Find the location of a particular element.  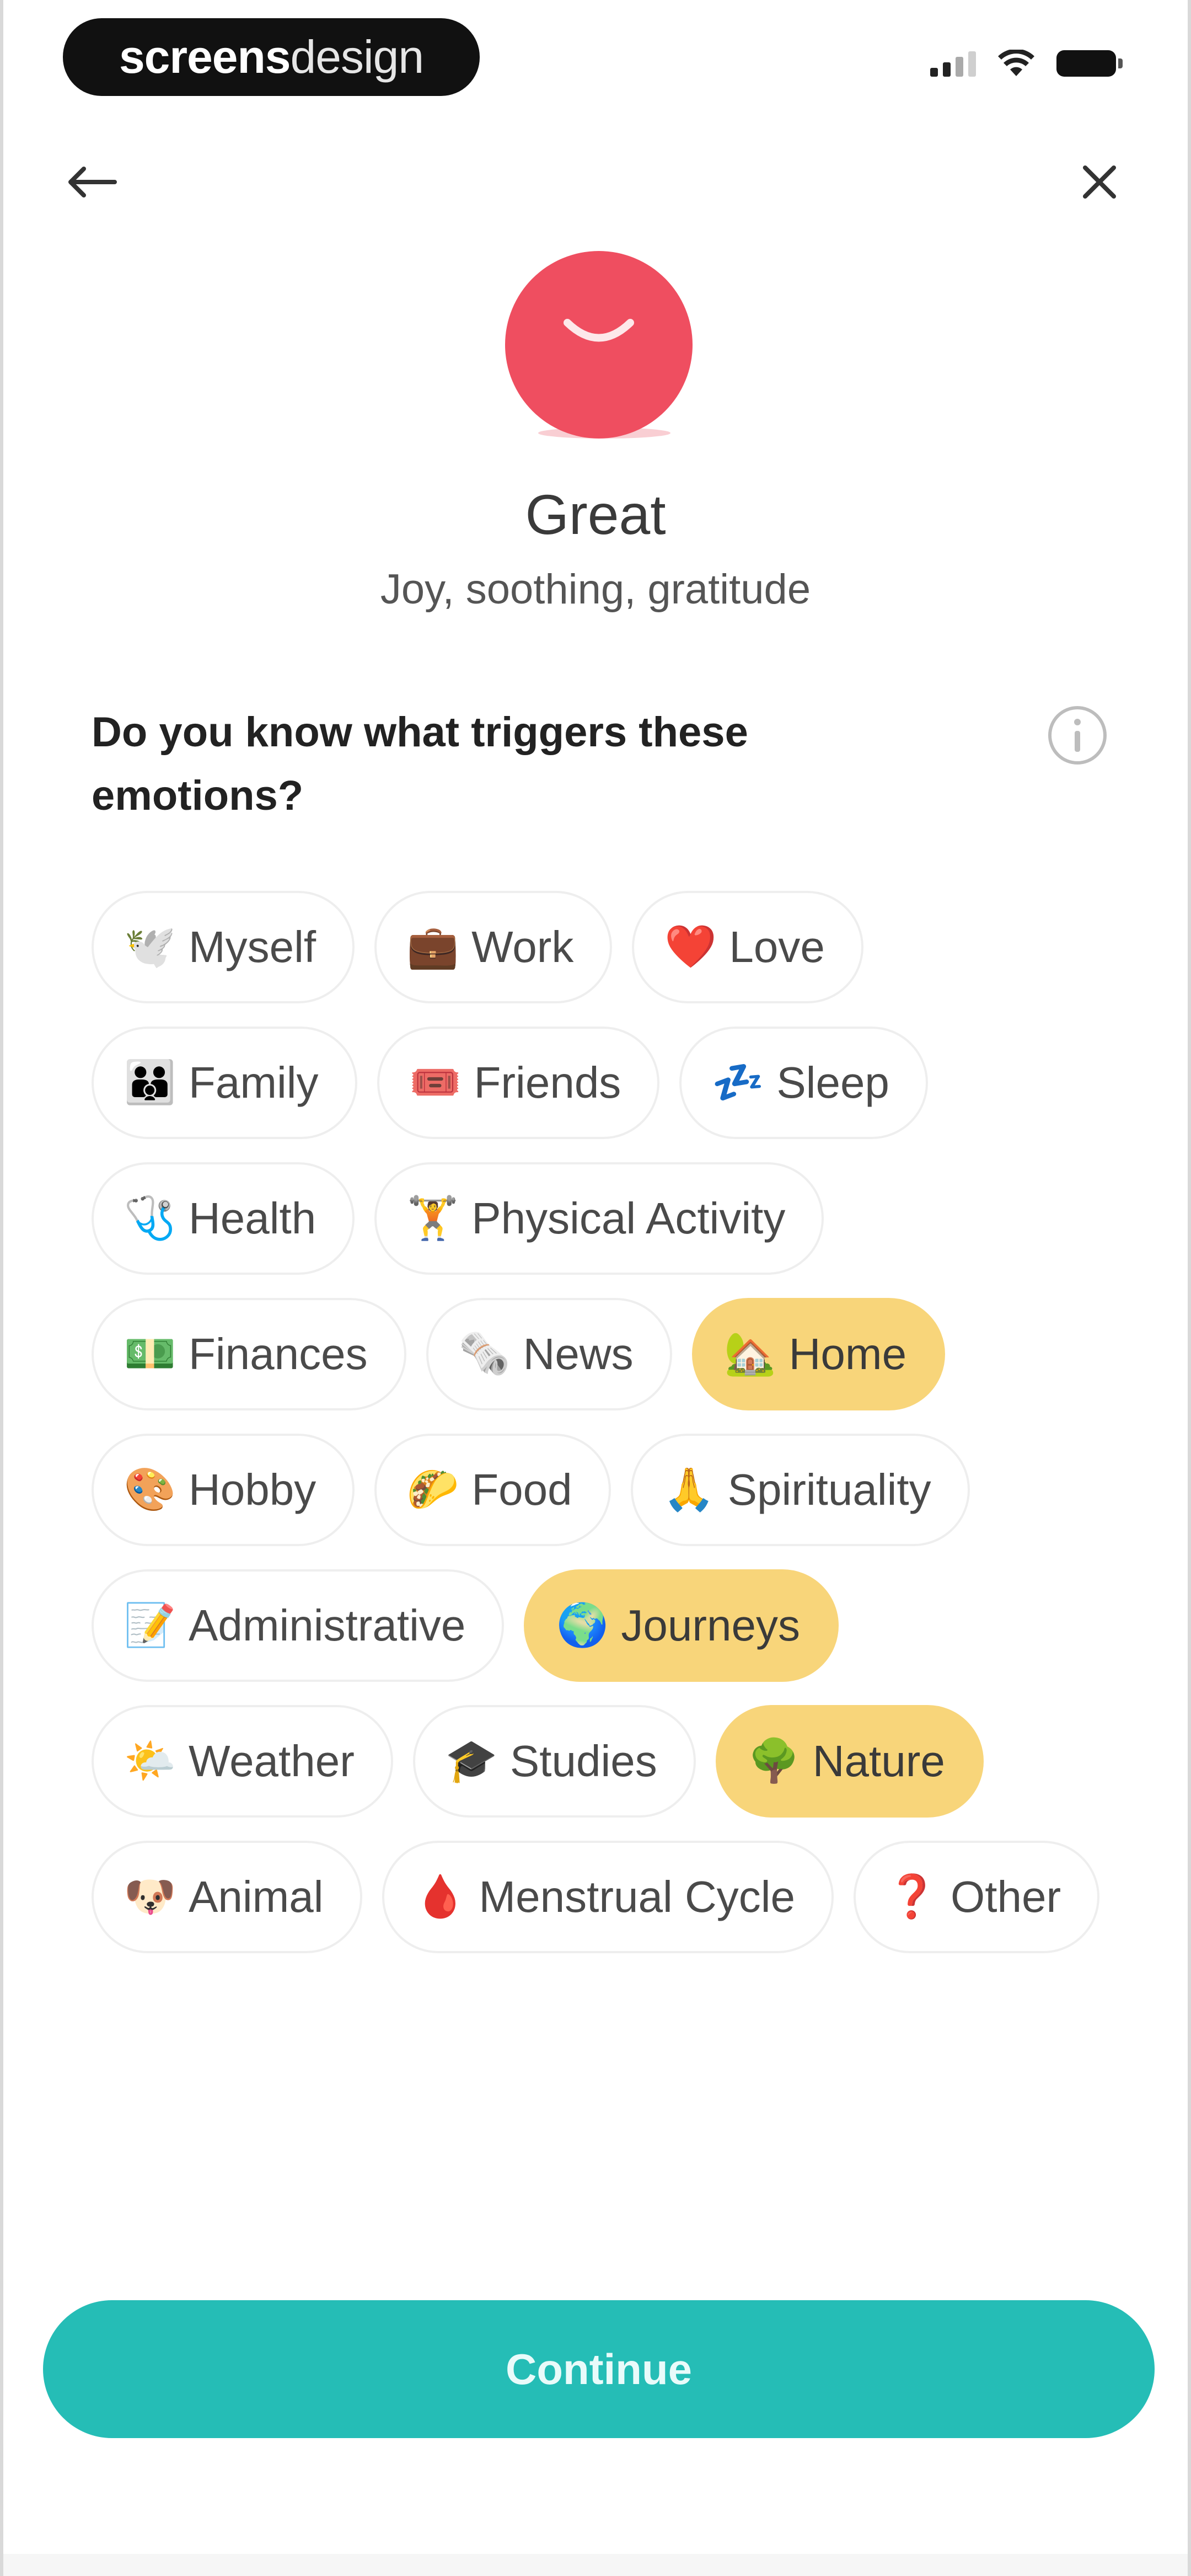

trigger-chip-administrative: 📝 Administrative is located at coordinates (299, 1625).